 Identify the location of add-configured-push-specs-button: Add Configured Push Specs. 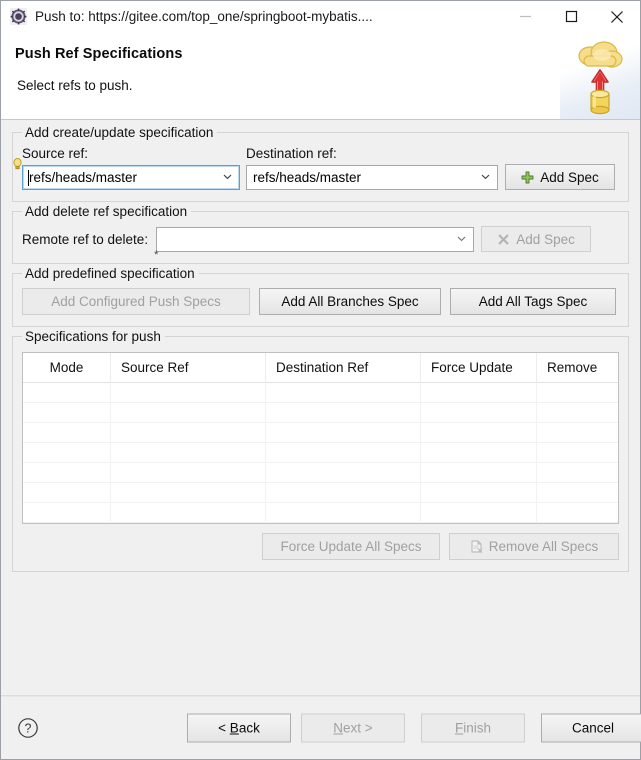
(136, 301).